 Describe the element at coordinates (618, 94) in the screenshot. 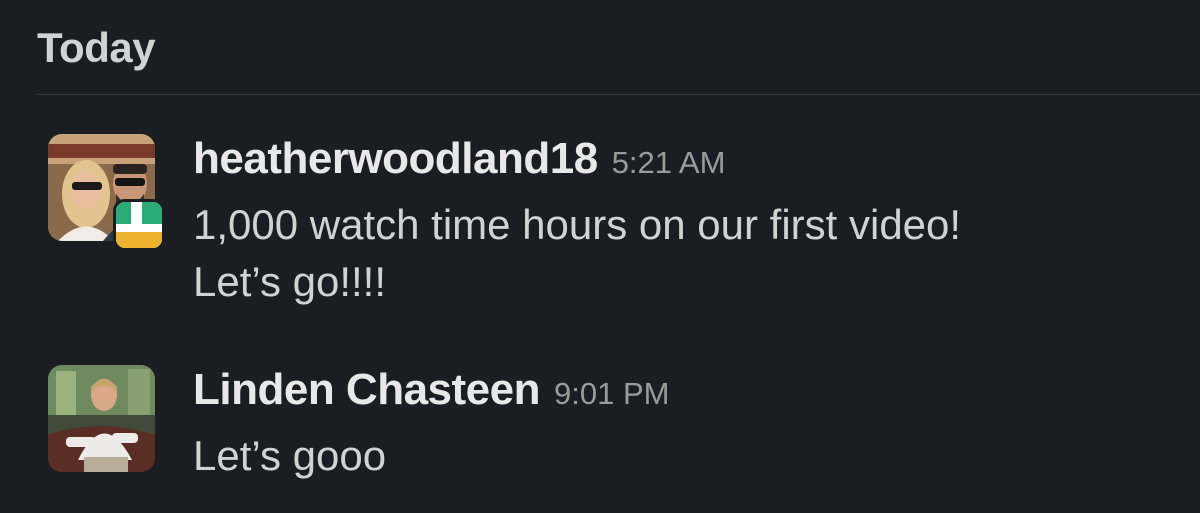

I see `day-divider-line` at that location.